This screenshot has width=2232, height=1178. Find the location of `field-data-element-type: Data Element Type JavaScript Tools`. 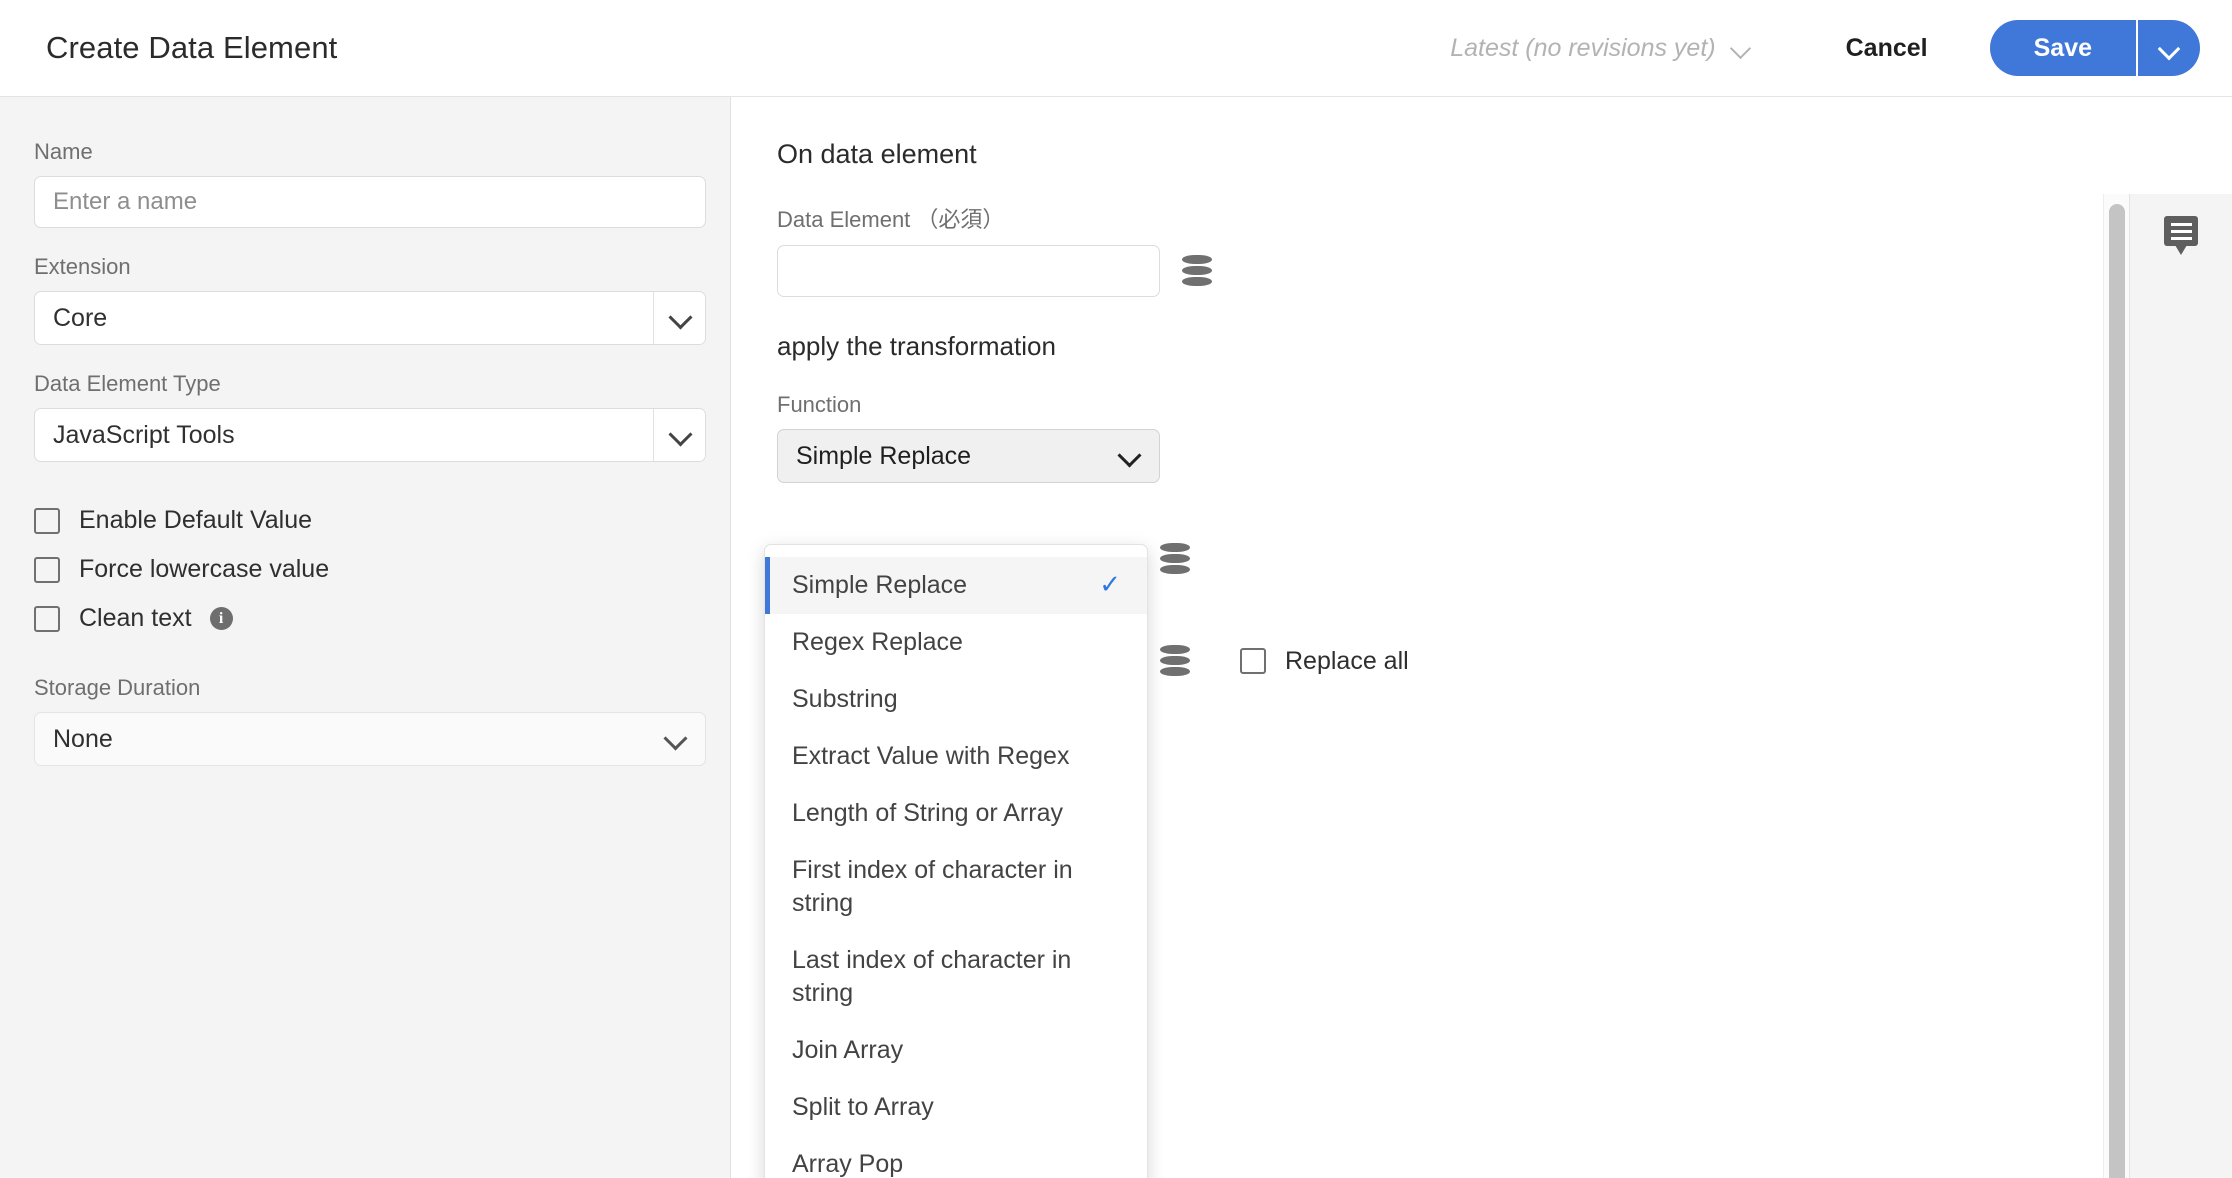

field-data-element-type: Data Element Type JavaScript Tools is located at coordinates (370, 416).